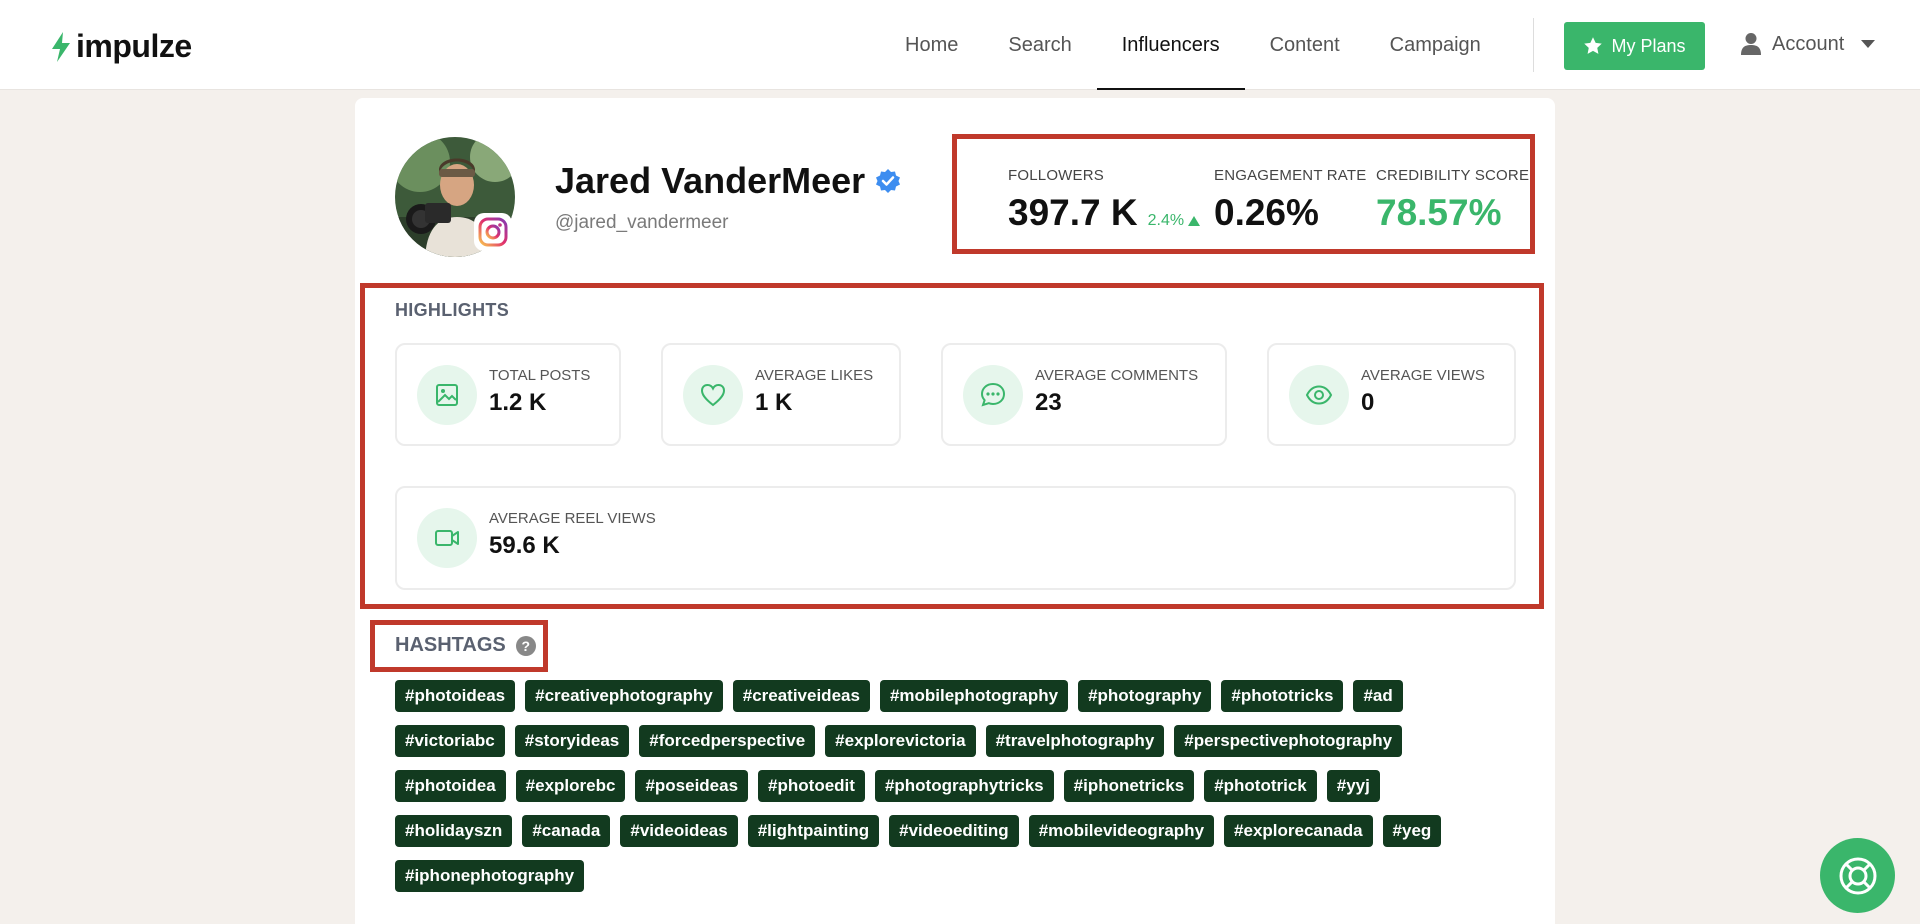  I want to click on lifebuoy-icon, so click(1857, 875).